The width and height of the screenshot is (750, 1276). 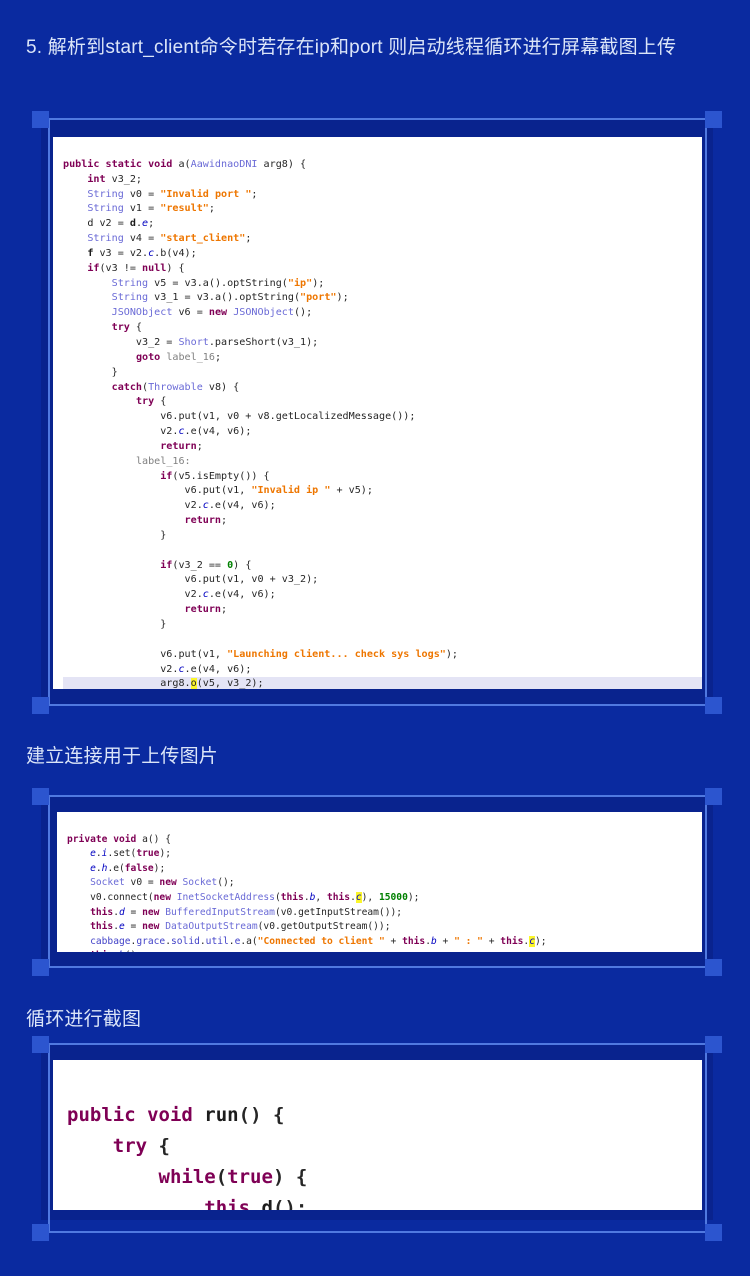 What do you see at coordinates (84, 1019) in the screenshot?
I see `section-heading-3: 循环进行截图` at bounding box center [84, 1019].